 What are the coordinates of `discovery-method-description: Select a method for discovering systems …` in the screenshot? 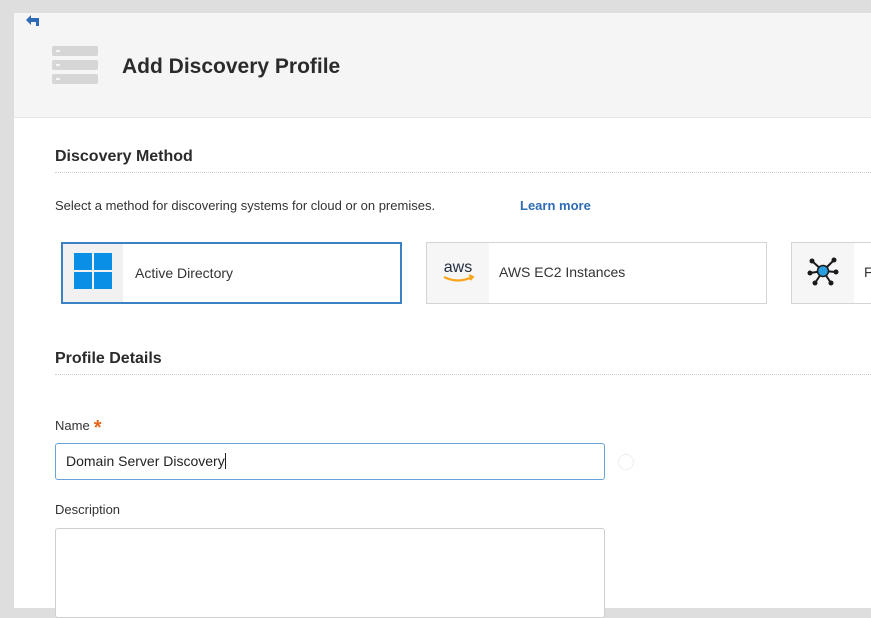 It's located at (245, 205).